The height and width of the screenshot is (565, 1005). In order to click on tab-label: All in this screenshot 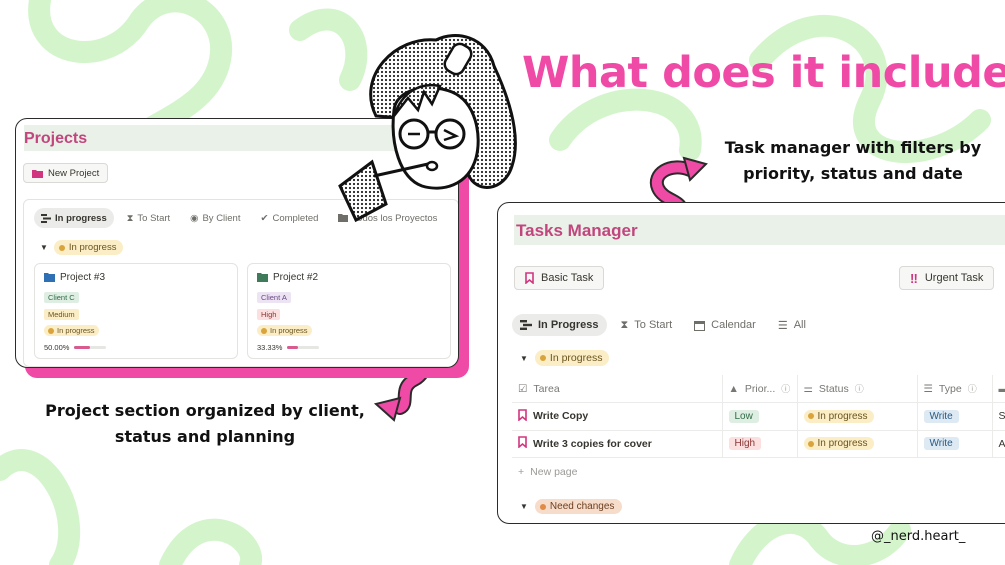, I will do `click(799, 325)`.